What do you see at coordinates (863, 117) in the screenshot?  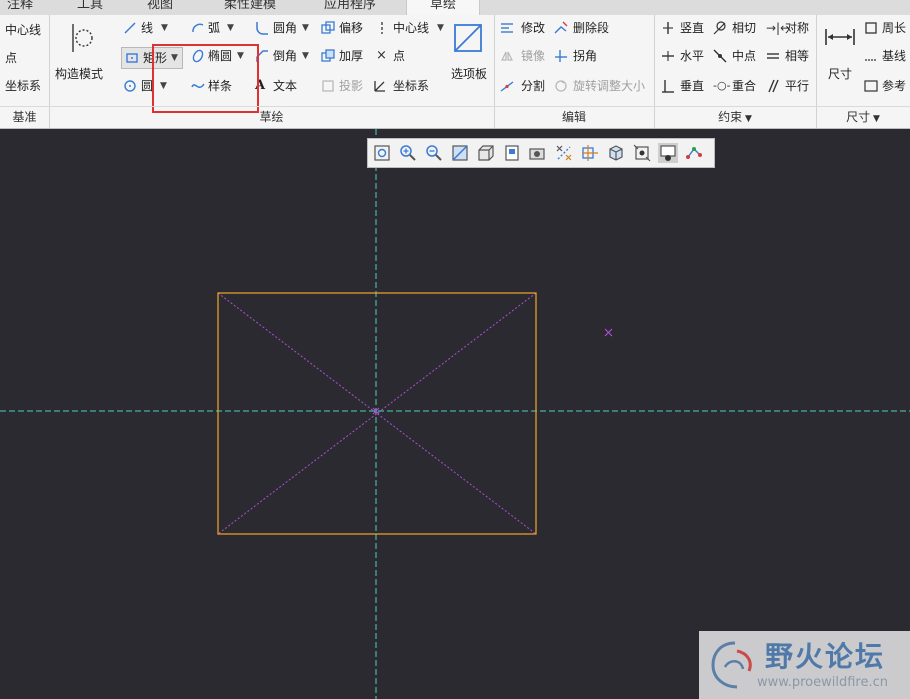 I see `dimension-group-label: 尺寸 ▼` at bounding box center [863, 117].